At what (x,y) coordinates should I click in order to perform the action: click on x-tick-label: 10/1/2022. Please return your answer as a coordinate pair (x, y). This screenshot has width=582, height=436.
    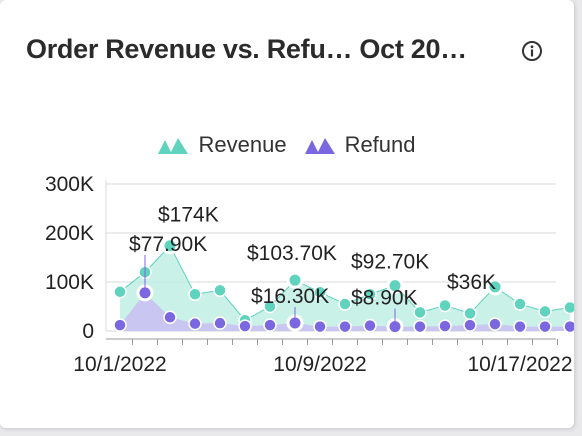
    Looking at the image, I should click on (119, 364).